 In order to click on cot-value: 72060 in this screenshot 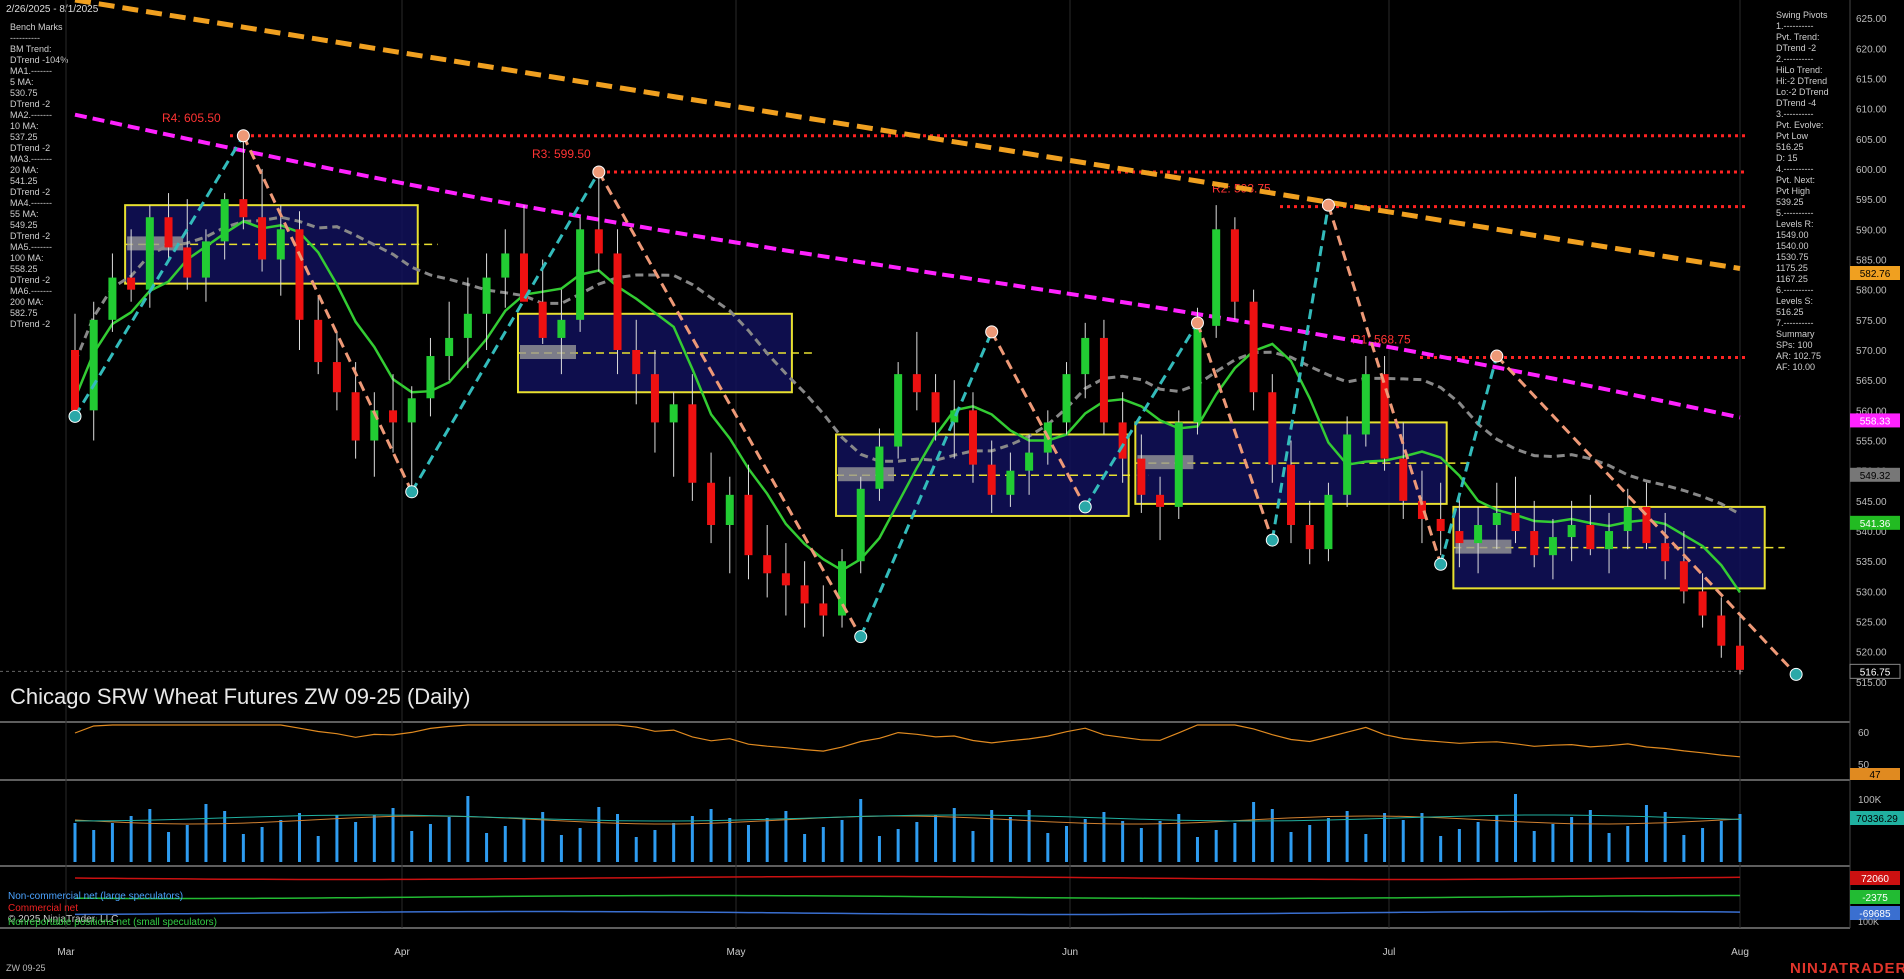, I will do `click(1875, 879)`.